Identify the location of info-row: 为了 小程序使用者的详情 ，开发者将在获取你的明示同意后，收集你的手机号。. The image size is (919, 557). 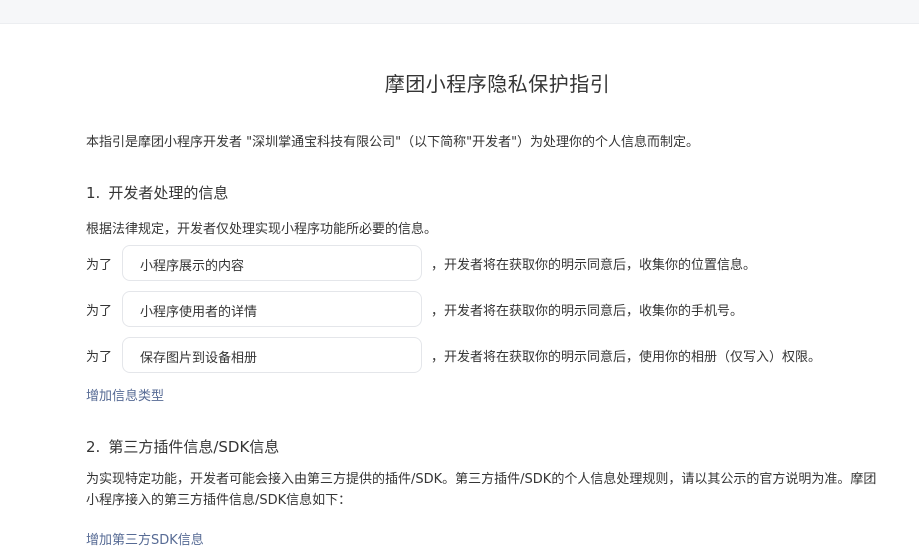
(496, 309).